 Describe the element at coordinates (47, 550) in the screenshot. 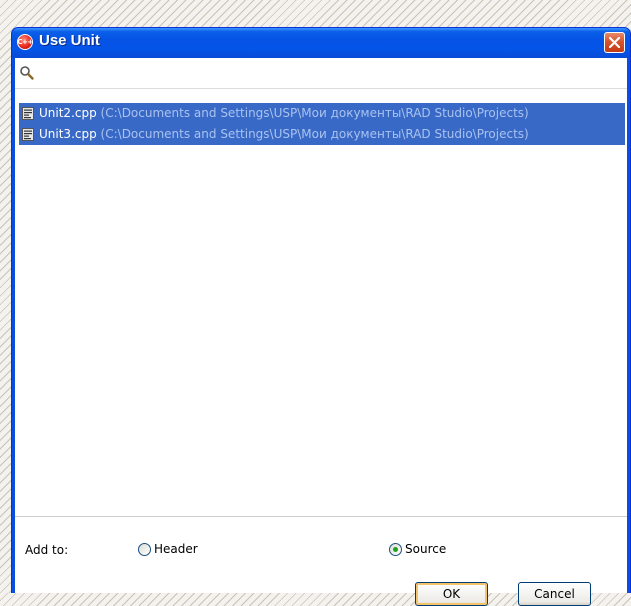

I see `add-to-label: Add to:` at that location.